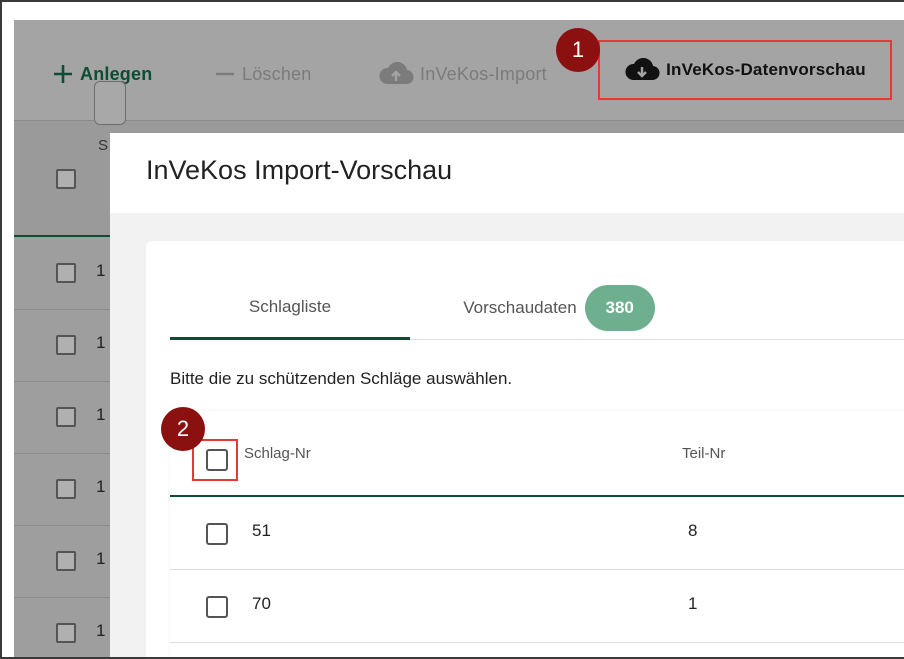  I want to click on delete-button-label: Löschen, so click(277, 73).